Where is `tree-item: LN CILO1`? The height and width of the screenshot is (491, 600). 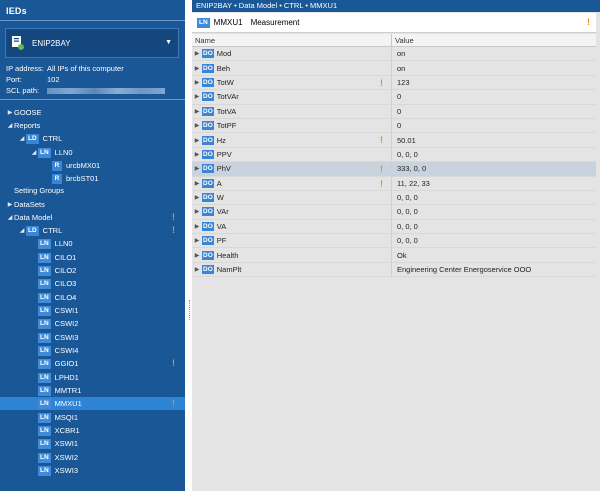
tree-item: LN CILO1 is located at coordinates (92, 257).